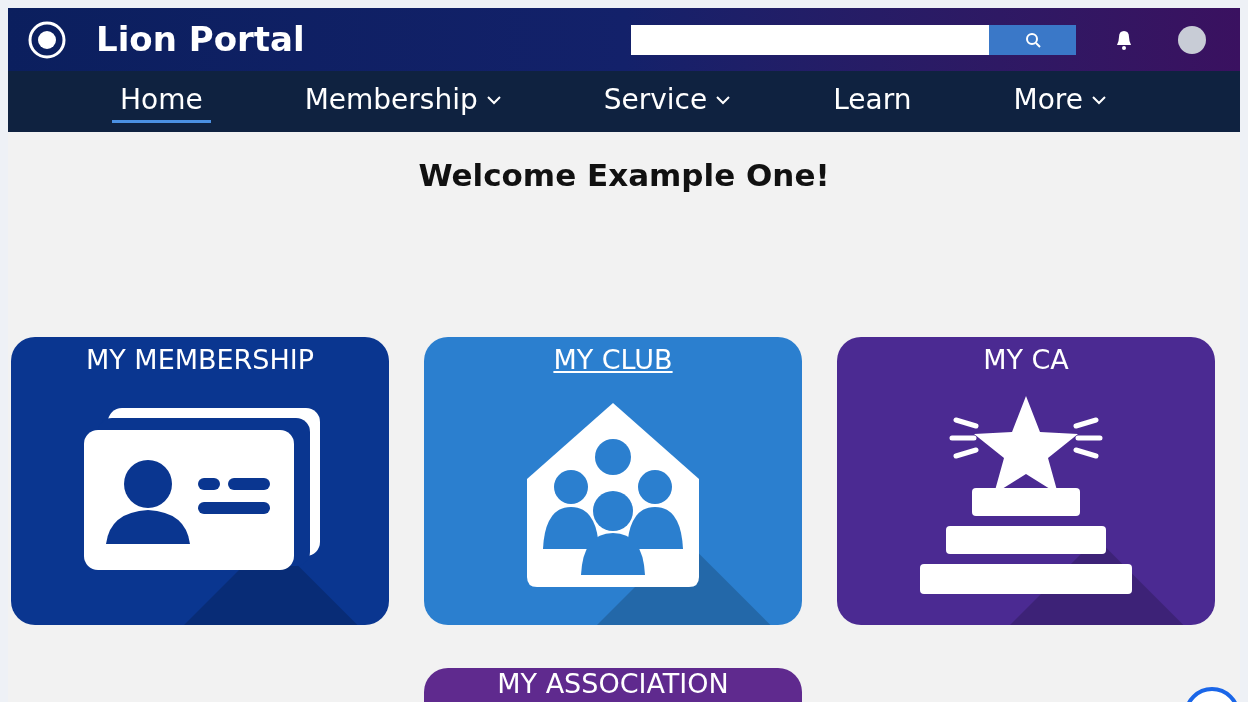 This screenshot has width=1248, height=702. What do you see at coordinates (200, 39) in the screenshot?
I see `portal-title: Lion Portal` at bounding box center [200, 39].